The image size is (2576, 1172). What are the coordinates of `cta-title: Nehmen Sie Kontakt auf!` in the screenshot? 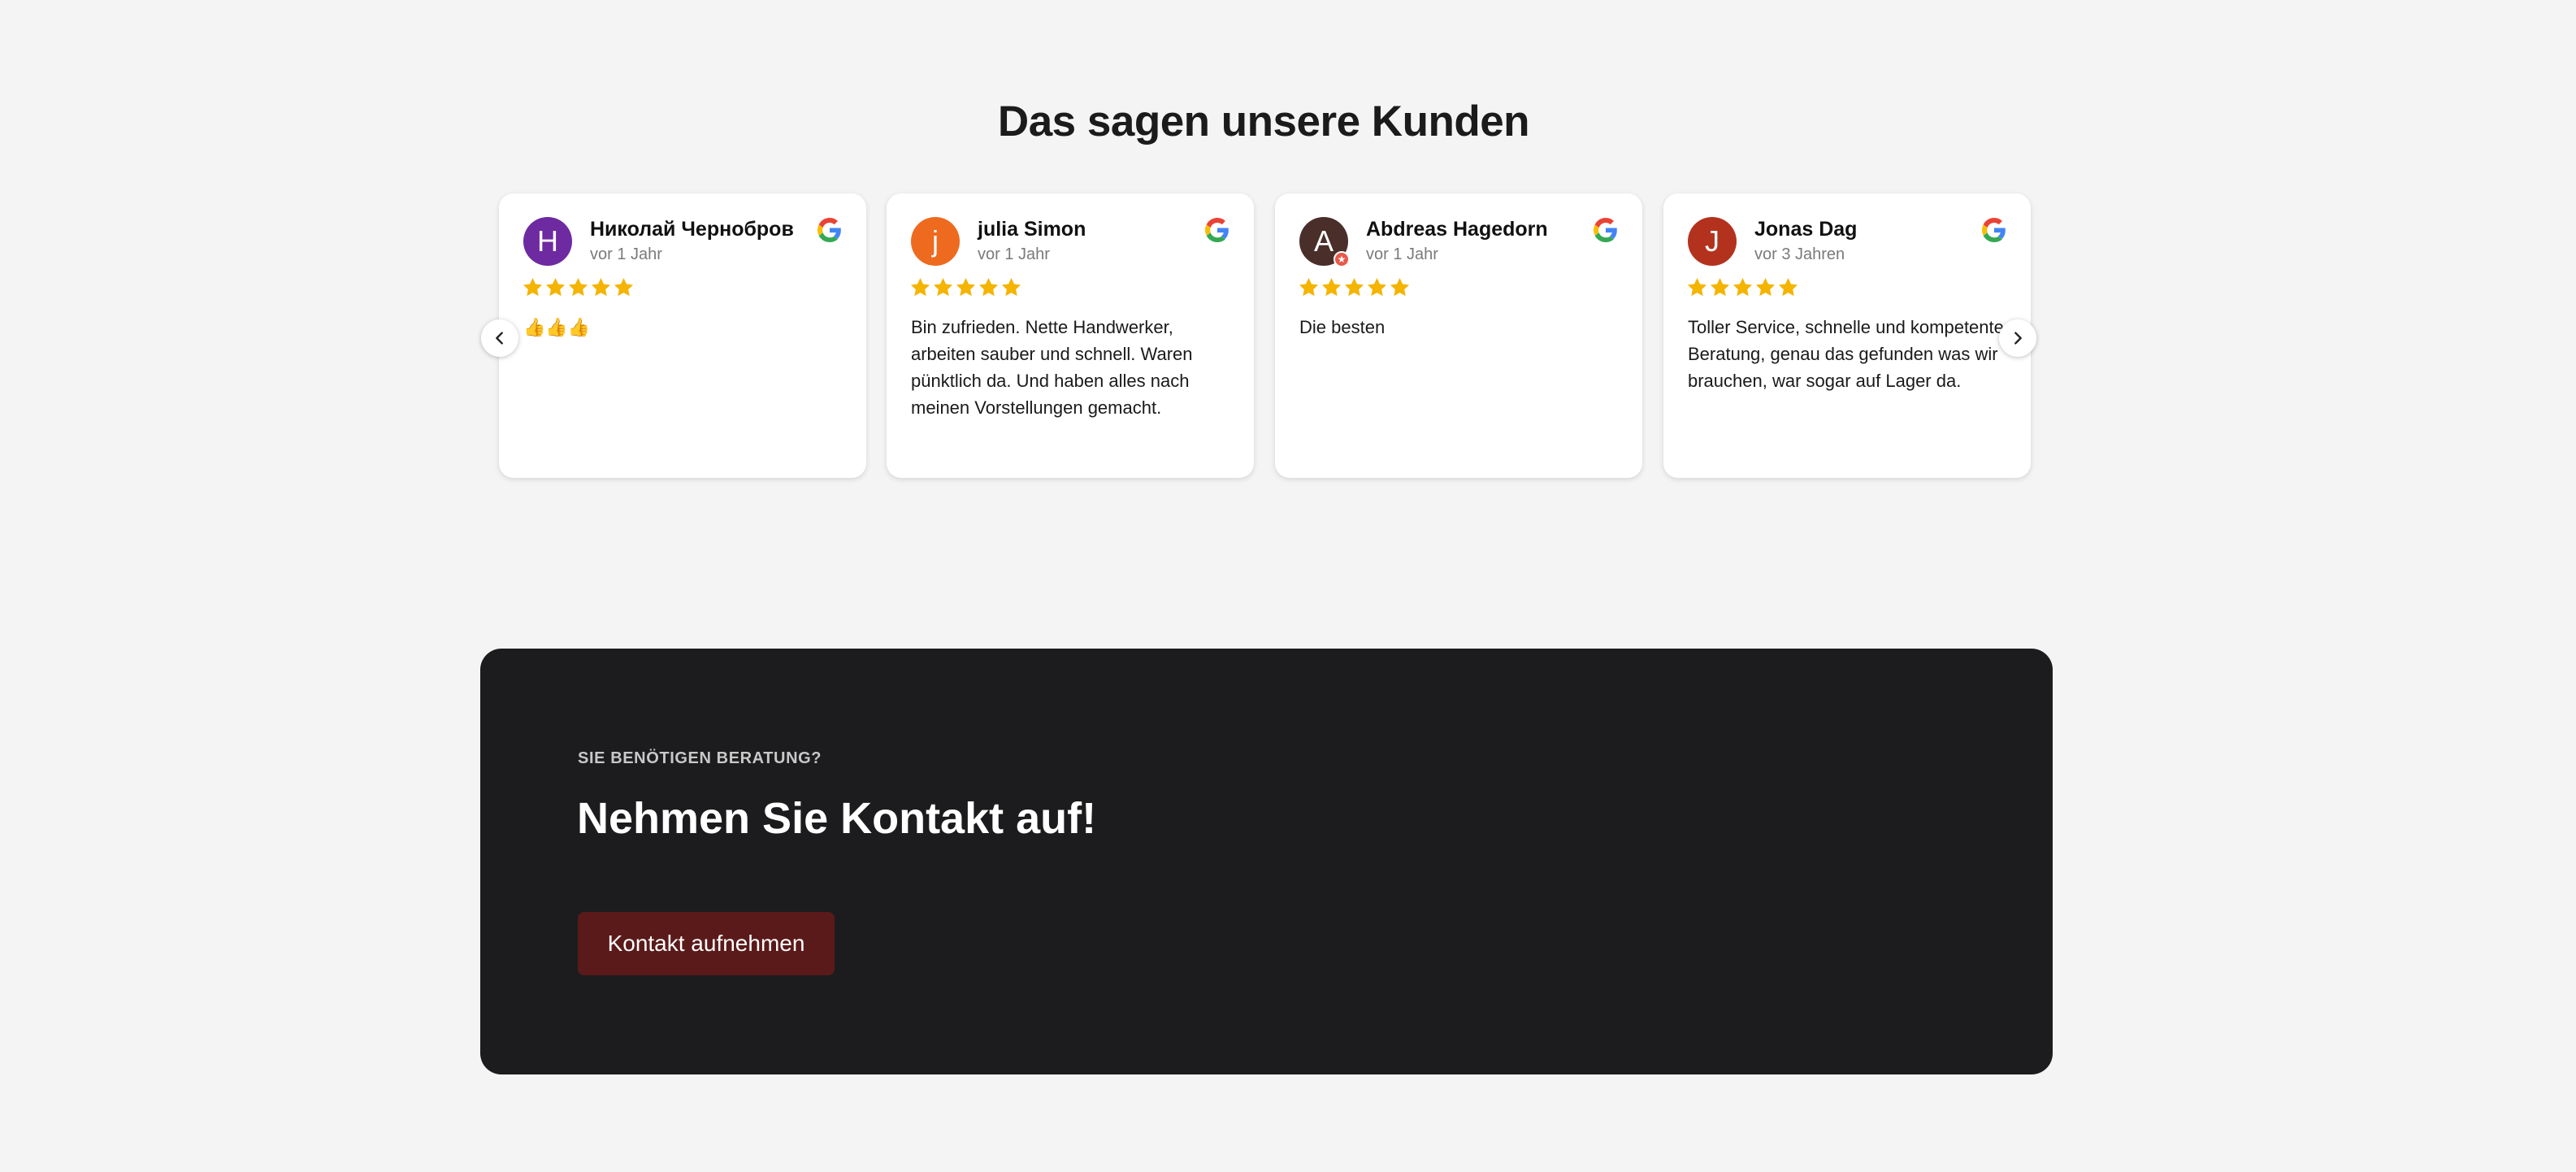 It's located at (837, 818).